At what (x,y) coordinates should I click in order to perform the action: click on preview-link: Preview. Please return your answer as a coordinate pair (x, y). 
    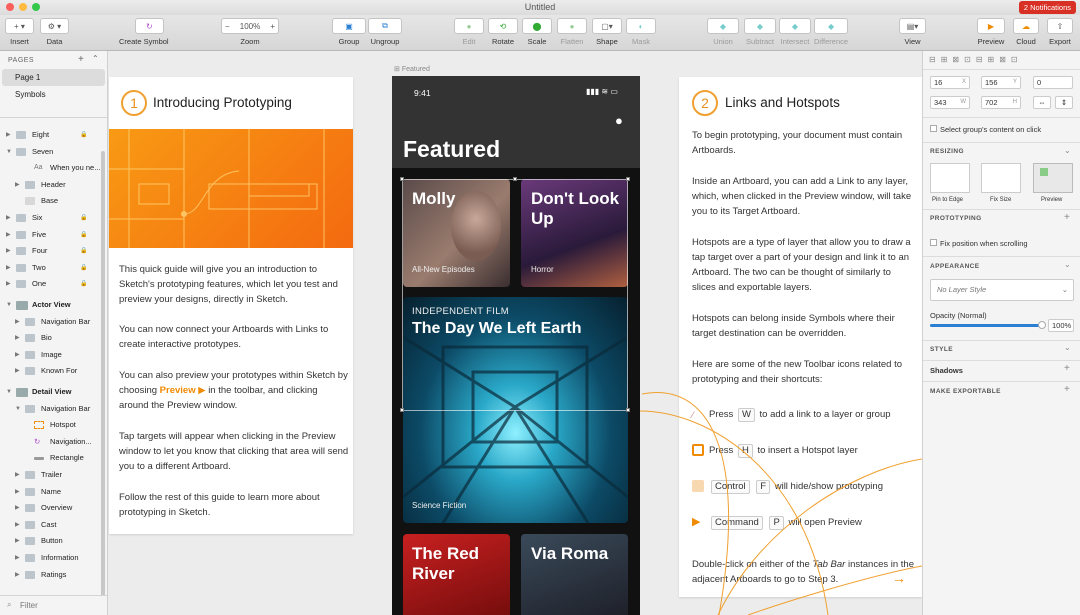
    Looking at the image, I should click on (178, 390).